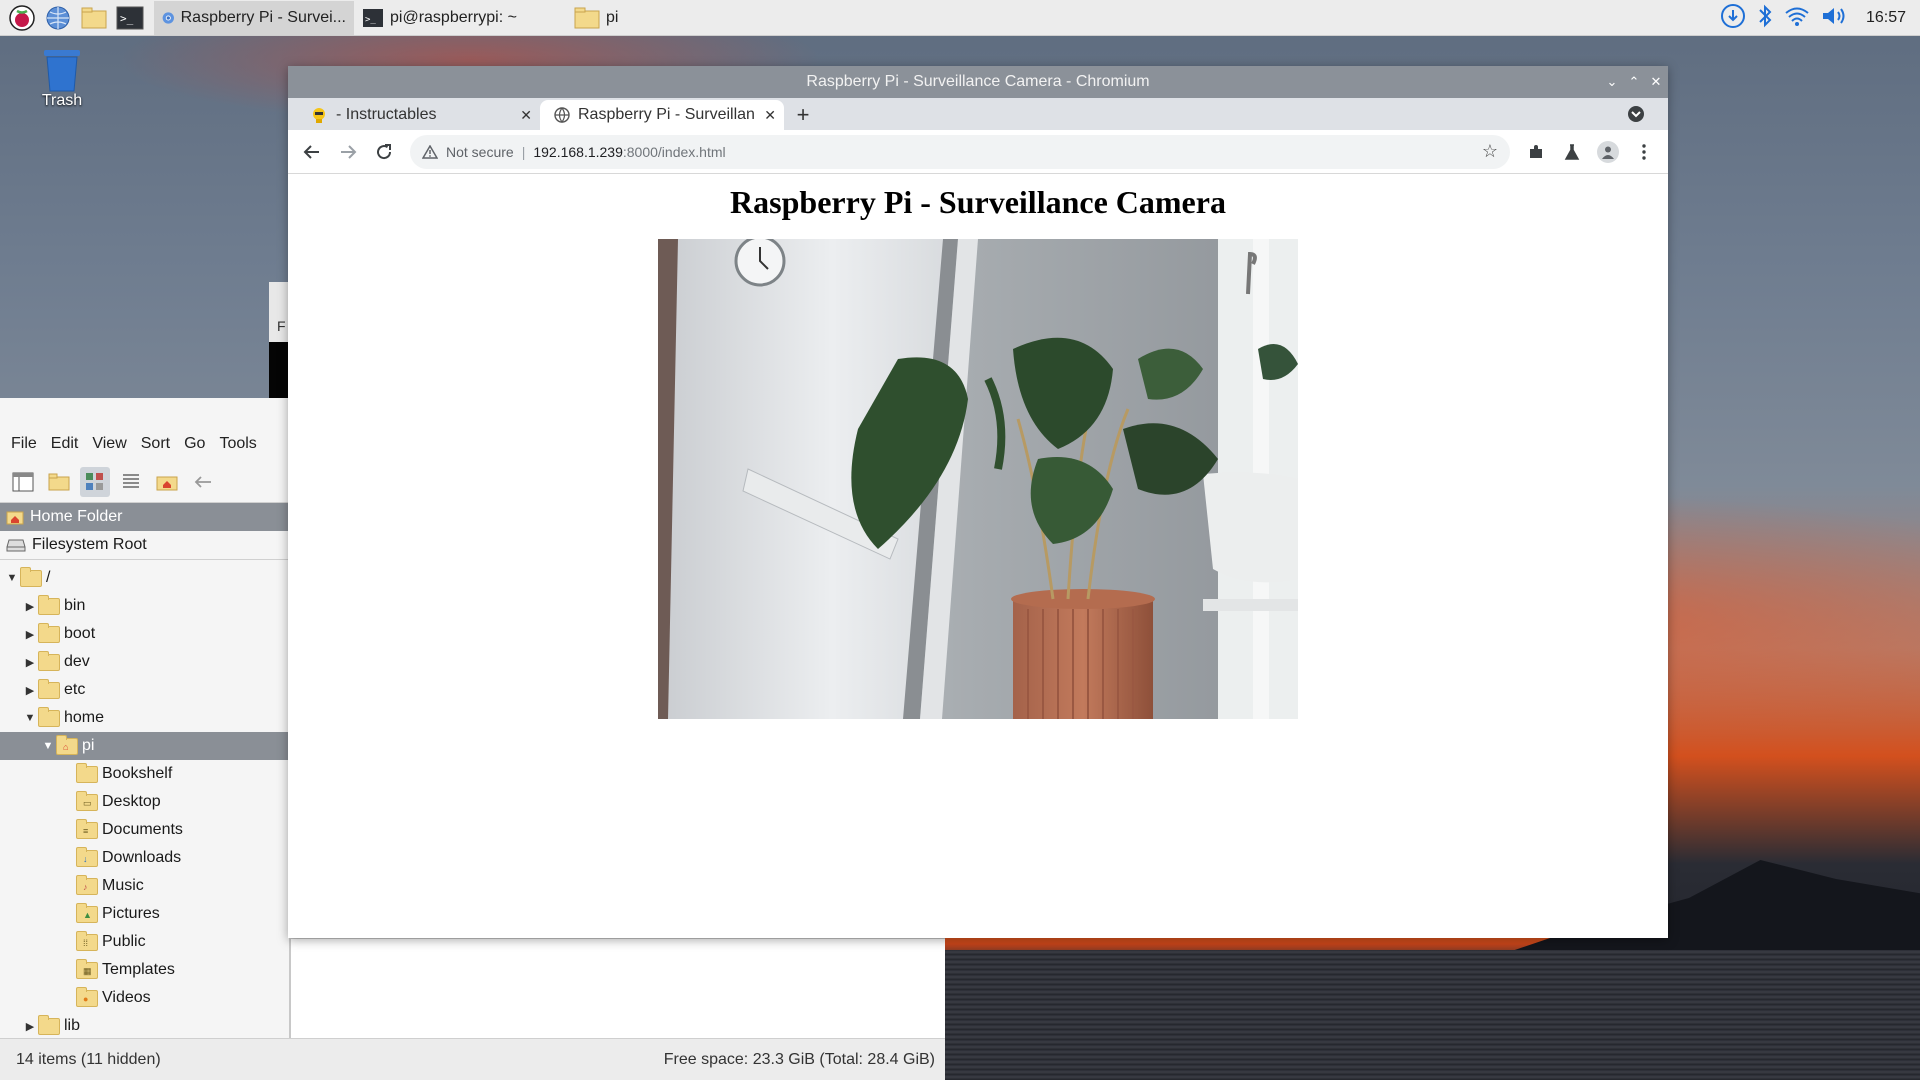 The image size is (1920, 1080). I want to click on menu-edit: Edit, so click(65, 444).